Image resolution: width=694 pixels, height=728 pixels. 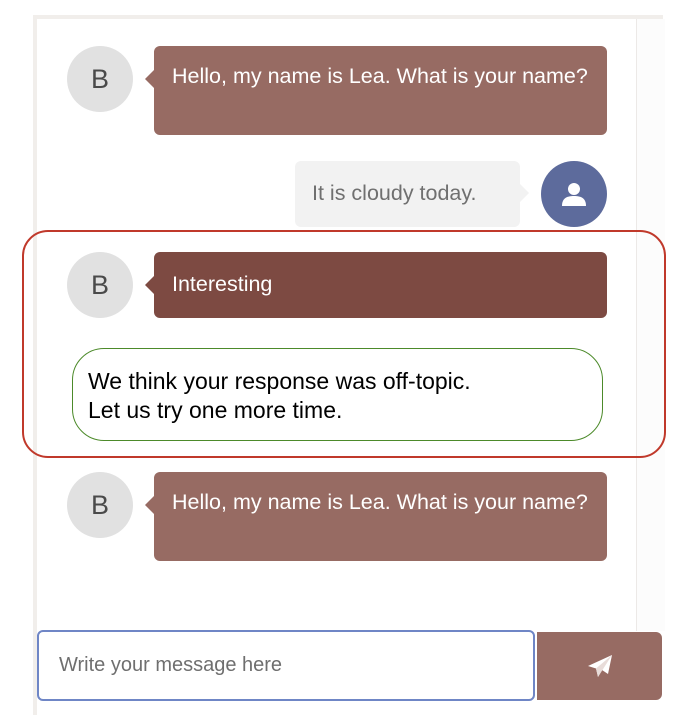 I want to click on bot-message: Interesting, so click(x=376, y=285).